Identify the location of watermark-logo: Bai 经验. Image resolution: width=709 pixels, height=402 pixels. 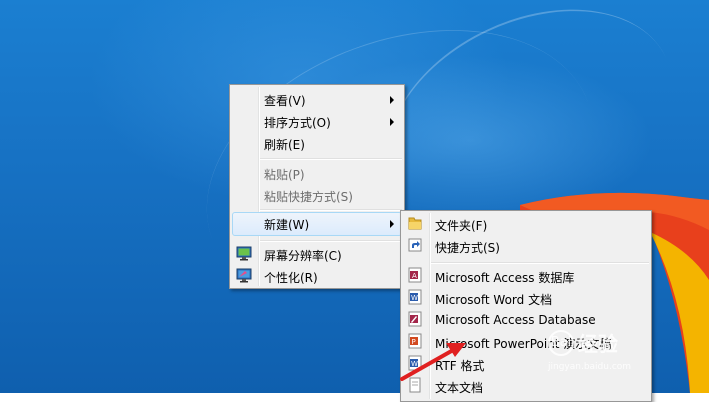
(583, 342).